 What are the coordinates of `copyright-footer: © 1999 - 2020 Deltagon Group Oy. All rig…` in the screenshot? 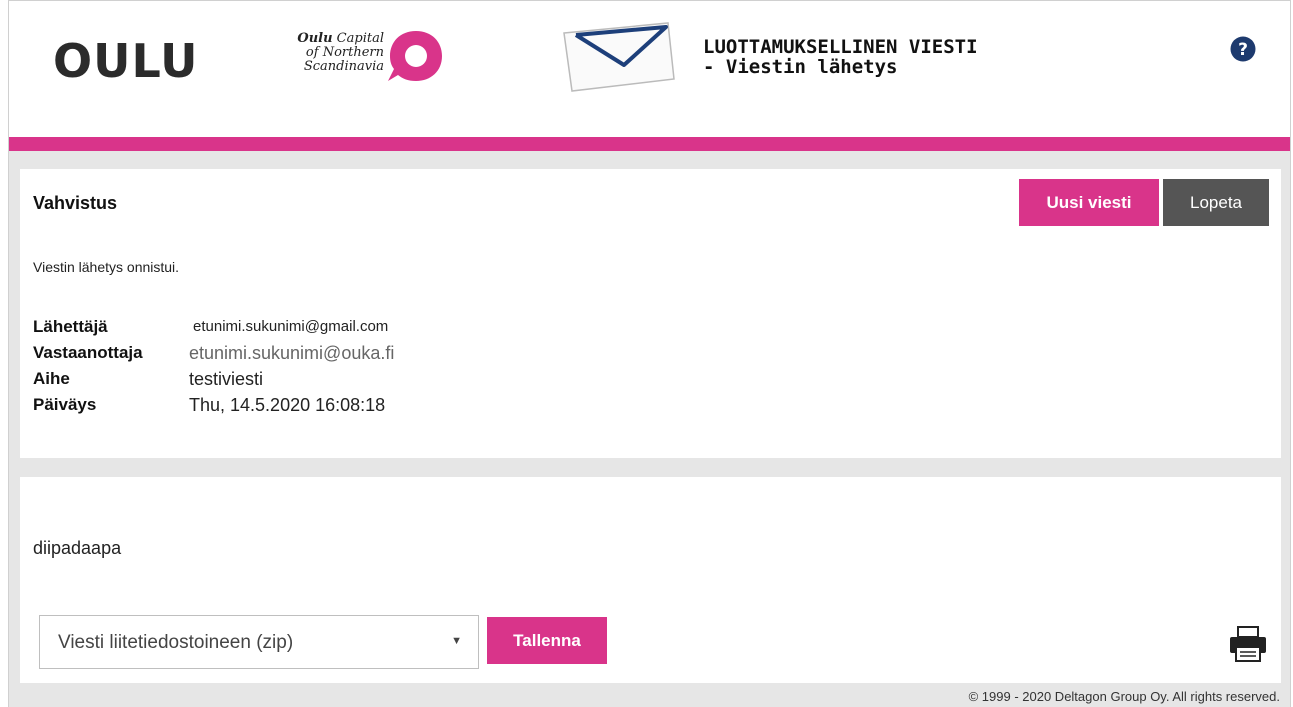 It's located at (1124, 696).